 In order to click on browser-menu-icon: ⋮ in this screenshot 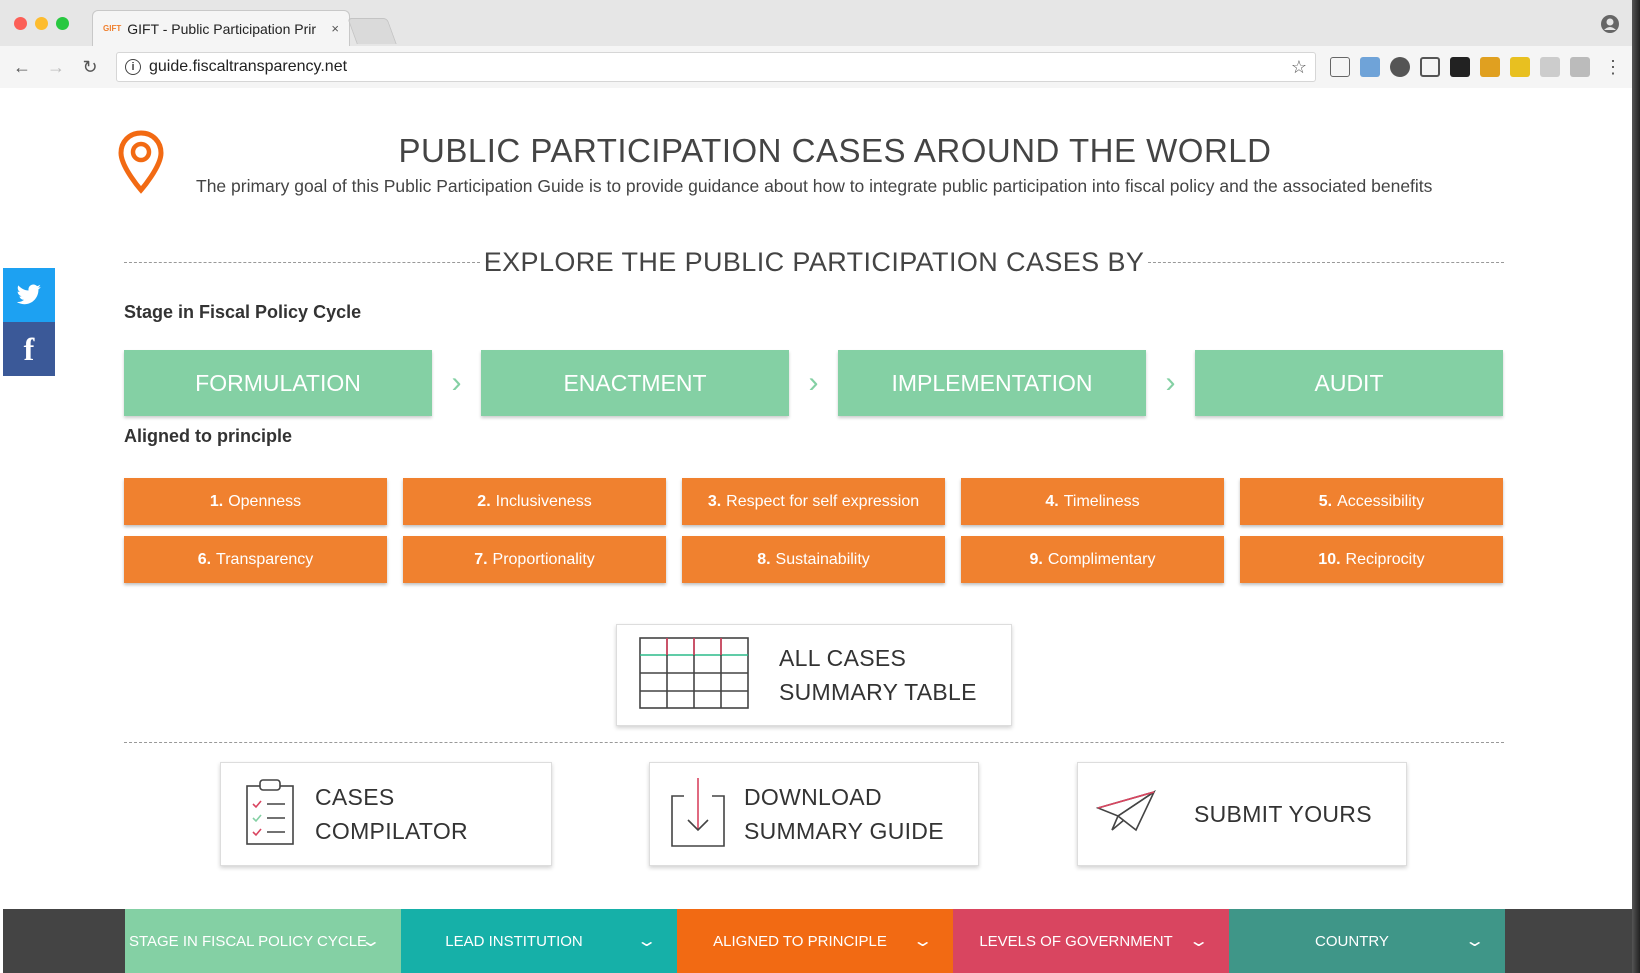, I will do `click(1613, 67)`.